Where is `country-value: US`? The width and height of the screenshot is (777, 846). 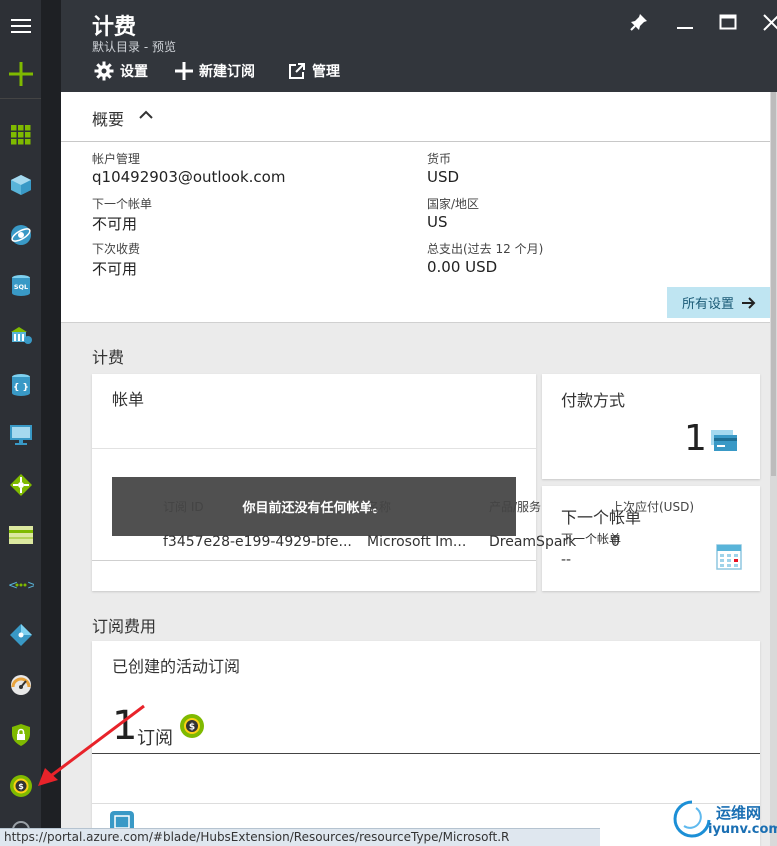 country-value: US is located at coordinates (437, 222).